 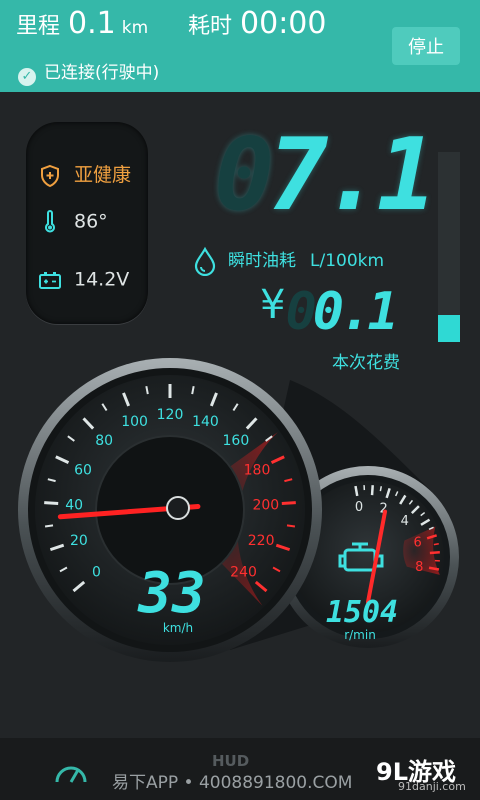 What do you see at coordinates (257, 470) in the screenshot?
I see `speed-tick-label: 180` at bounding box center [257, 470].